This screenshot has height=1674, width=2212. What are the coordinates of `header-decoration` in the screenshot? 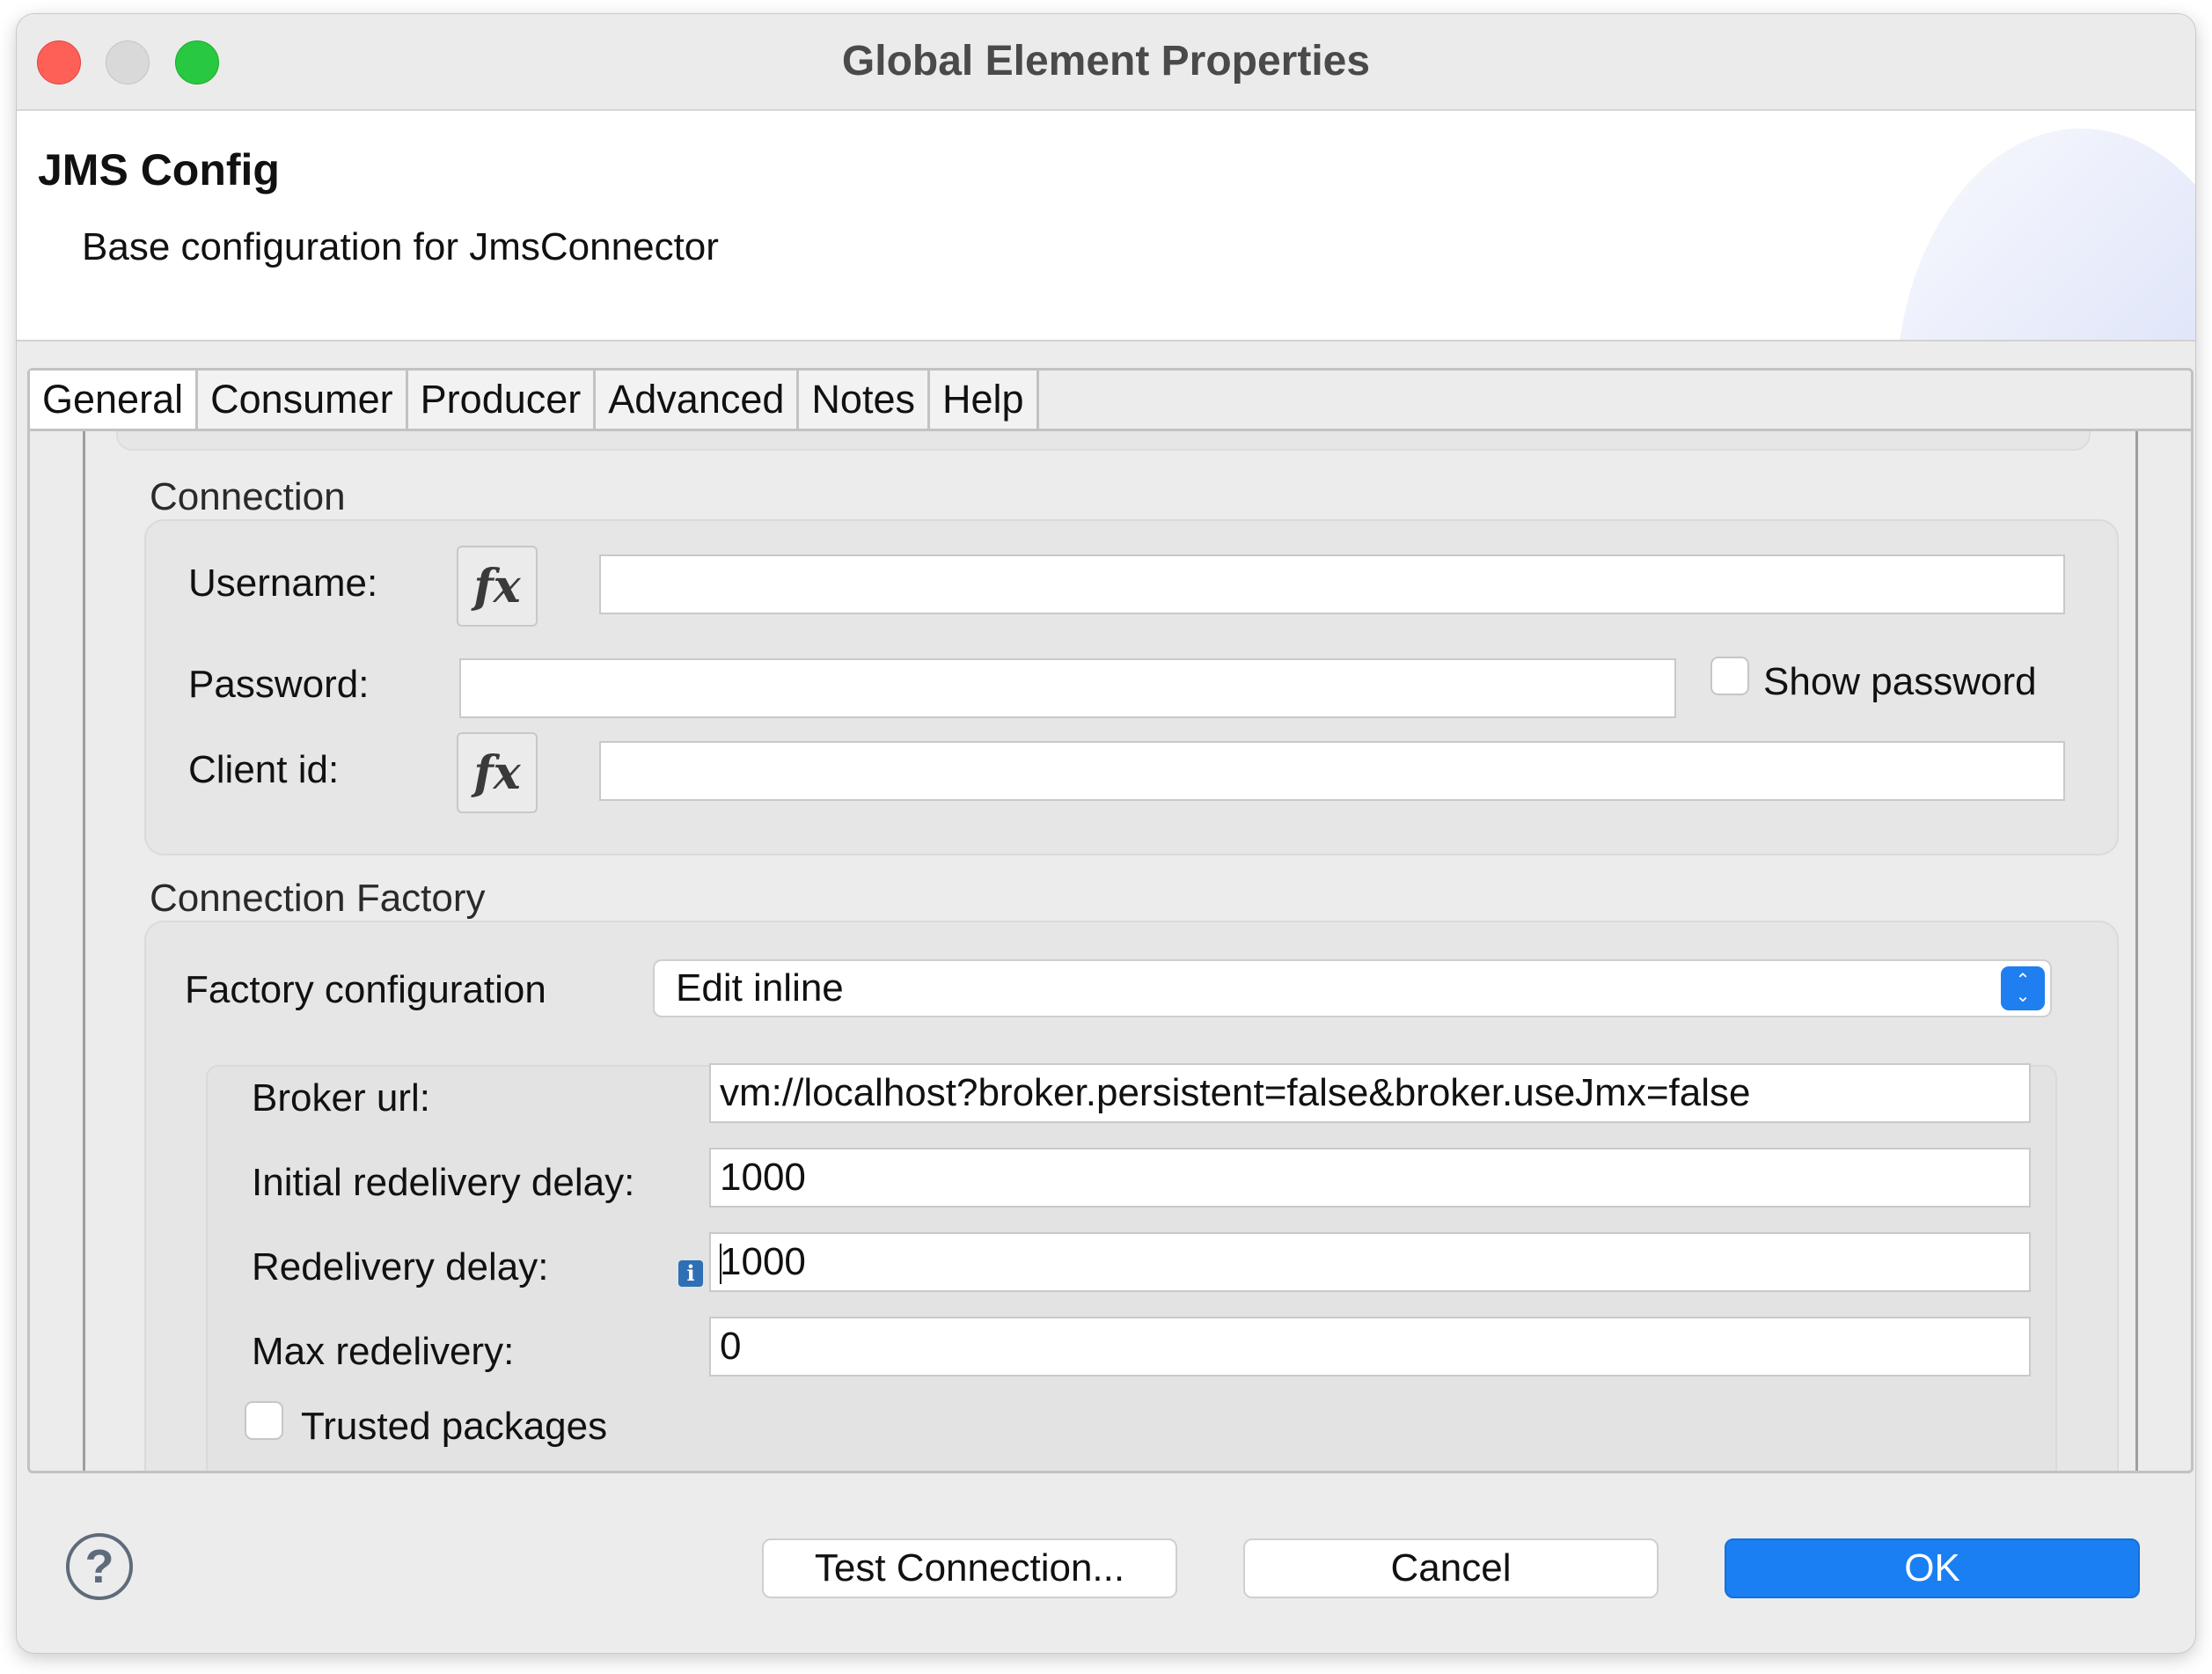 It's located at (2045, 234).